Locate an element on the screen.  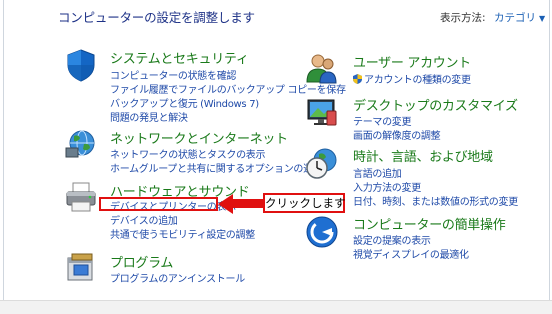
category-programs: プログラム is located at coordinates (141, 261).